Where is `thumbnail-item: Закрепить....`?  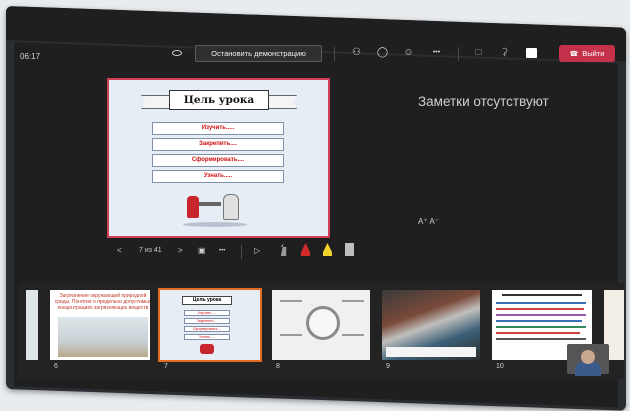
thumbnail-item: Закрепить.... is located at coordinates (207, 321).